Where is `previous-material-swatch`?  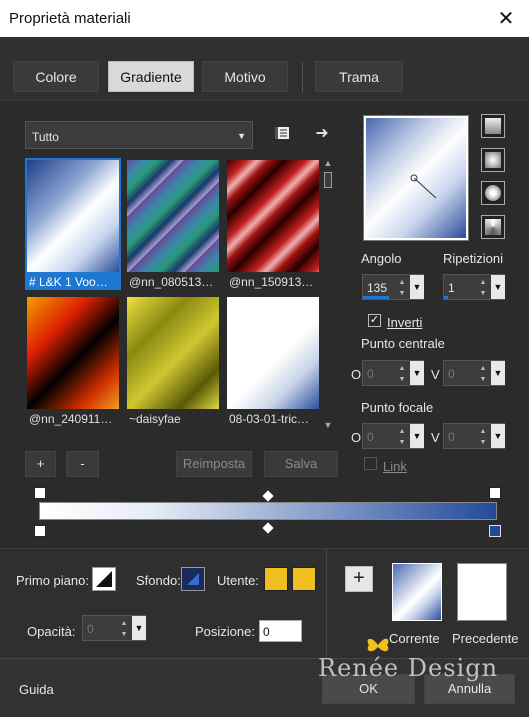 previous-material-swatch is located at coordinates (482, 592).